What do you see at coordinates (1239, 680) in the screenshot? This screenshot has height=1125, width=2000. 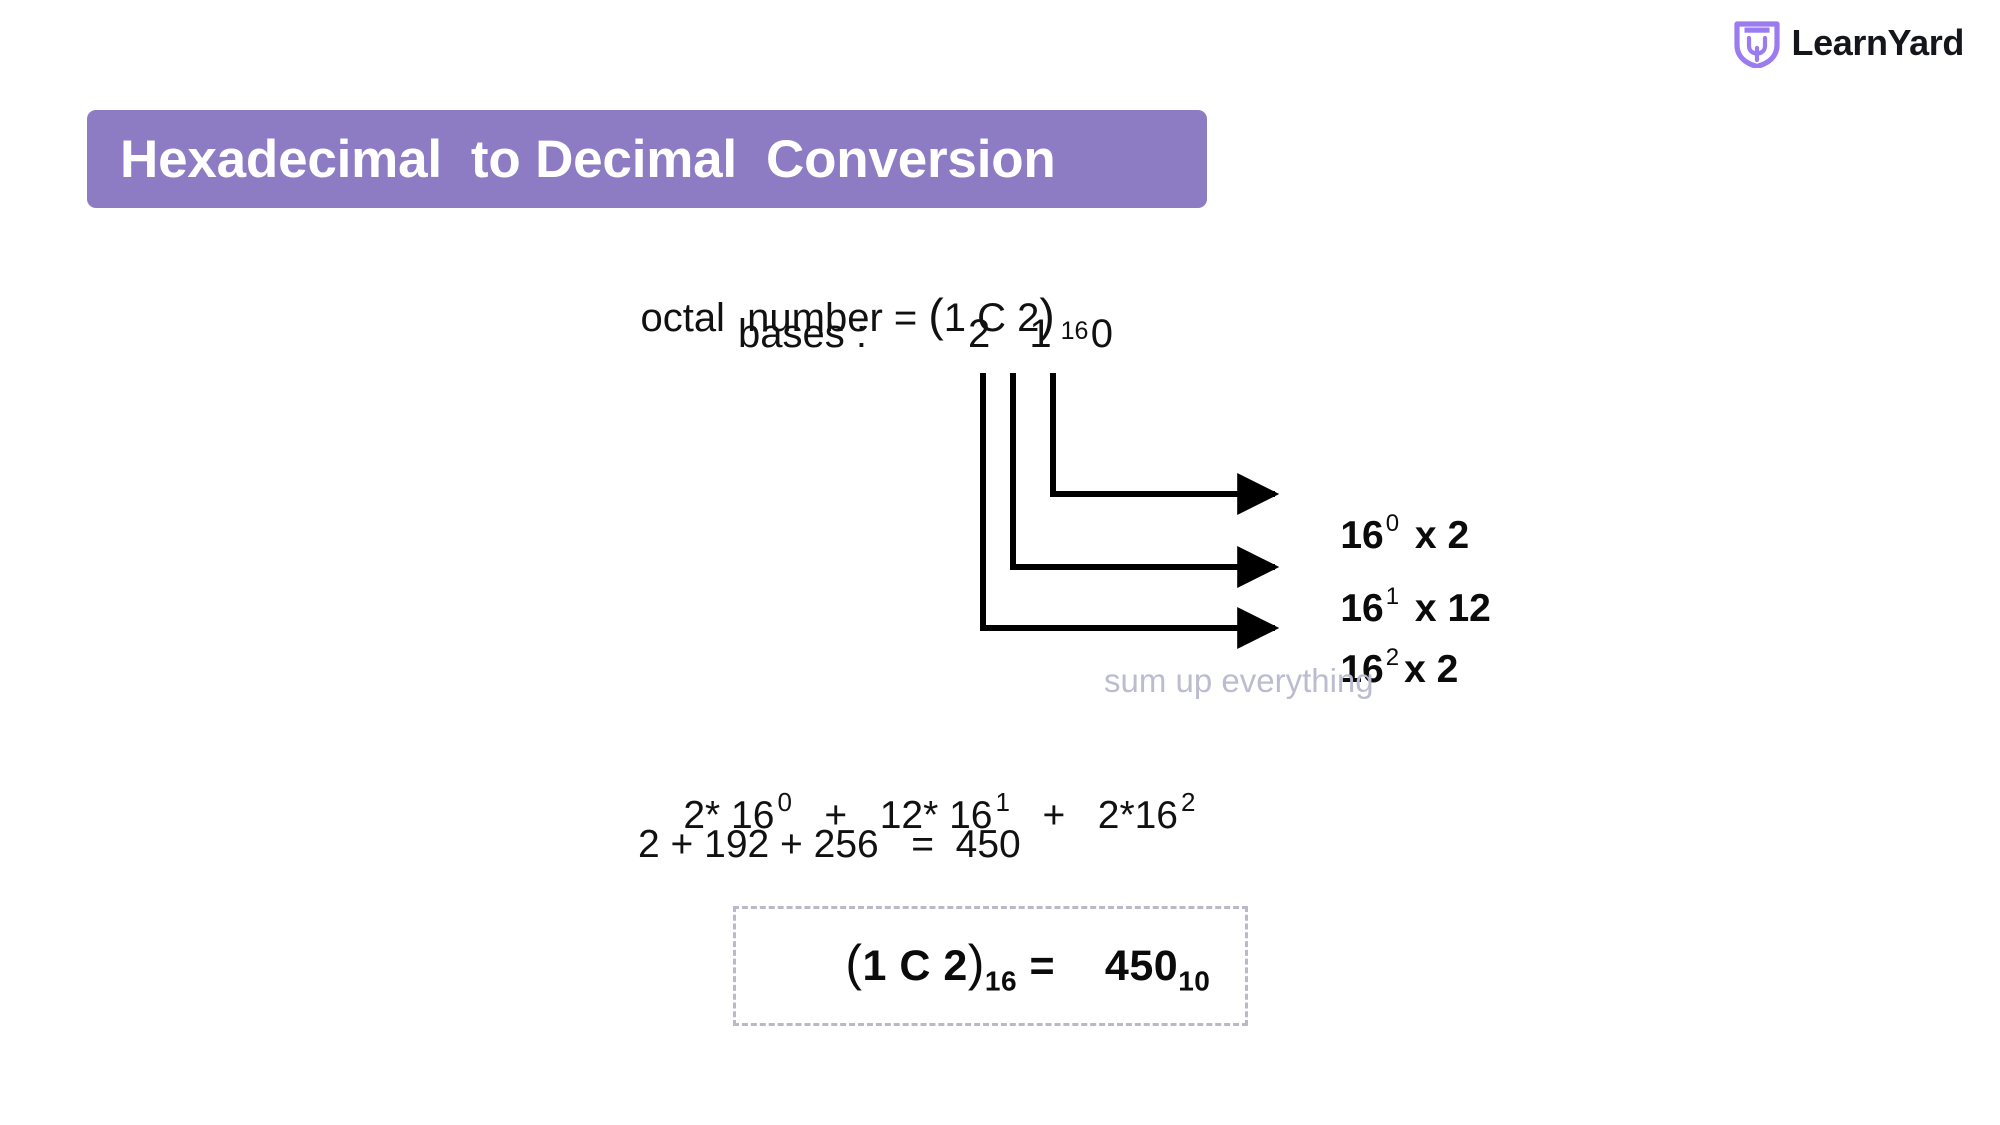 I see `sum-note: sum up everything` at bounding box center [1239, 680].